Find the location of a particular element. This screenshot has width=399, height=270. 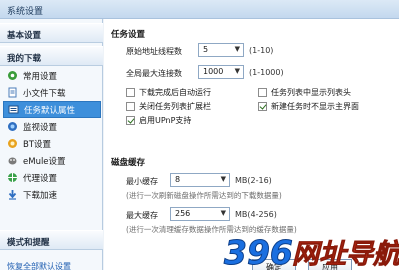

restore-defaults-link: 恢复全部默认设置 is located at coordinates (39, 265).